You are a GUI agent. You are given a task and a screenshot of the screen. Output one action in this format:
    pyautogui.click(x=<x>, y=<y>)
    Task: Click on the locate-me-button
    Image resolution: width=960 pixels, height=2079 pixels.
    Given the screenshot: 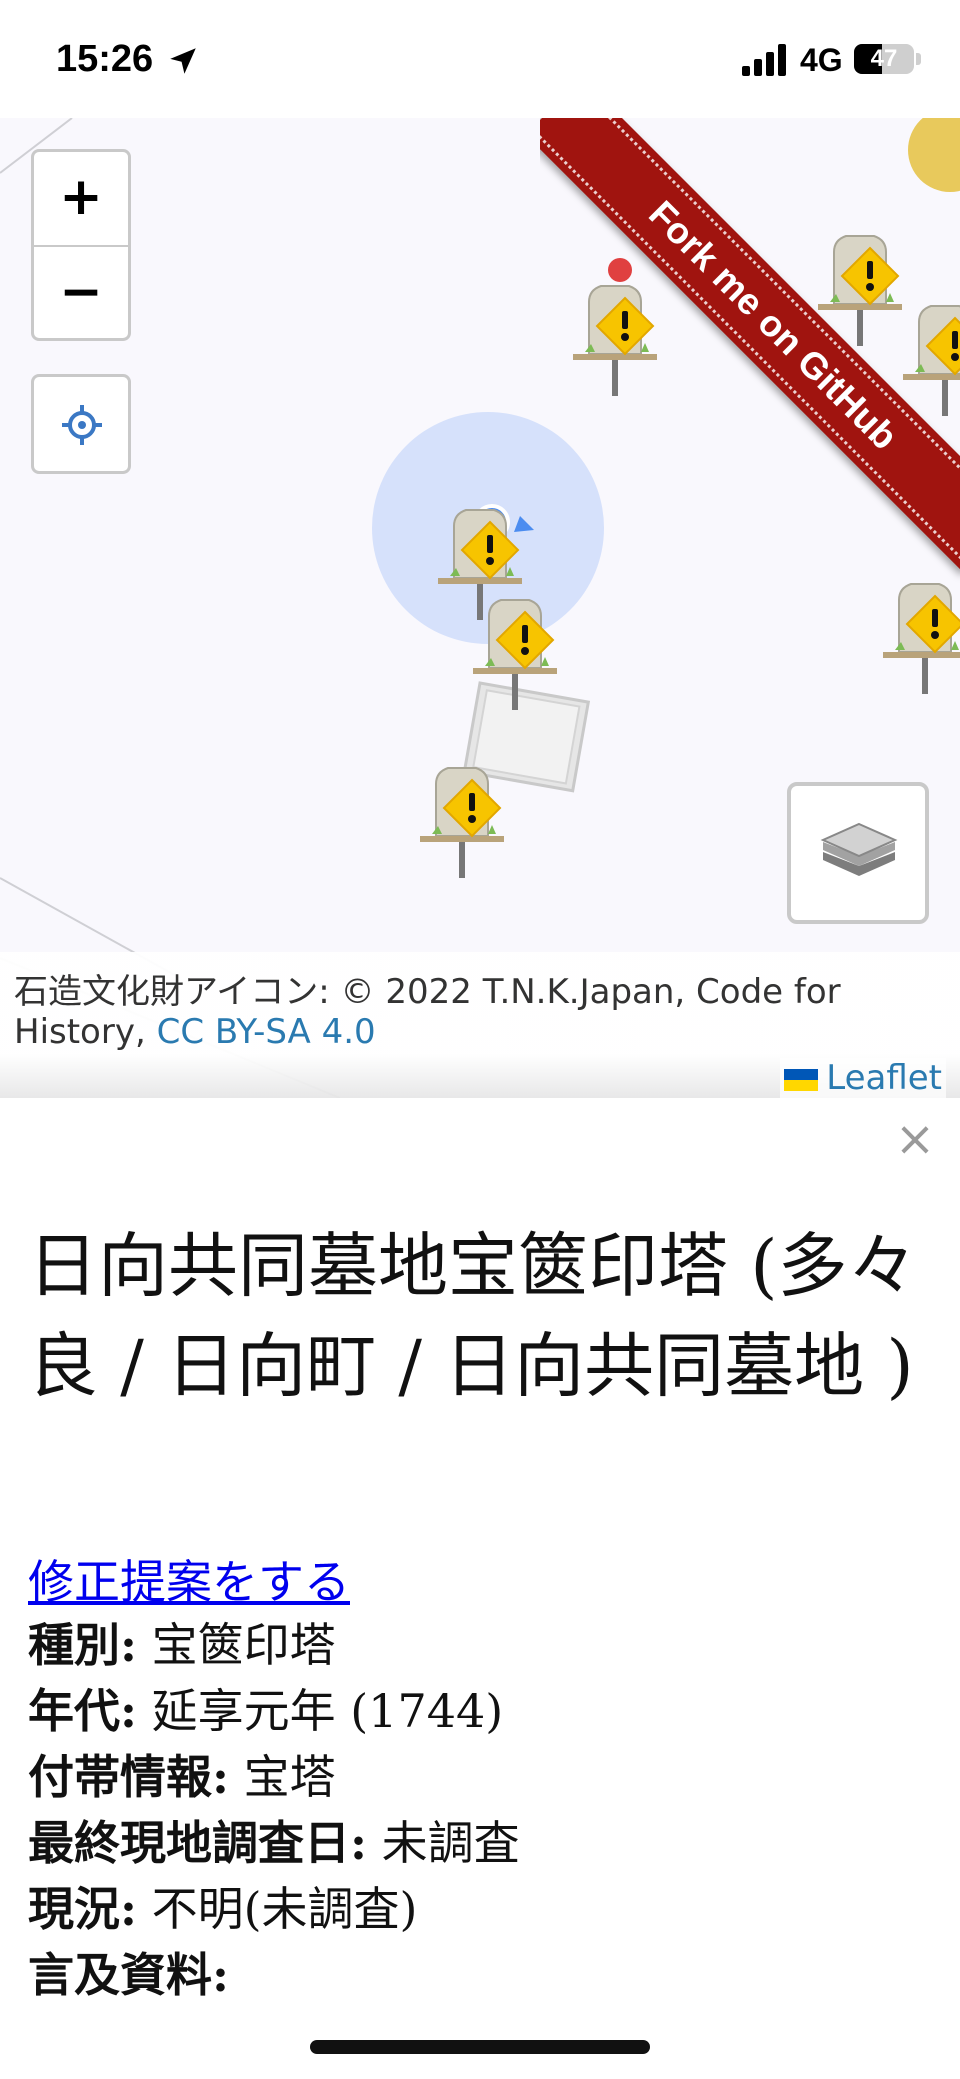 What is the action you would take?
    pyautogui.click(x=81, y=424)
    